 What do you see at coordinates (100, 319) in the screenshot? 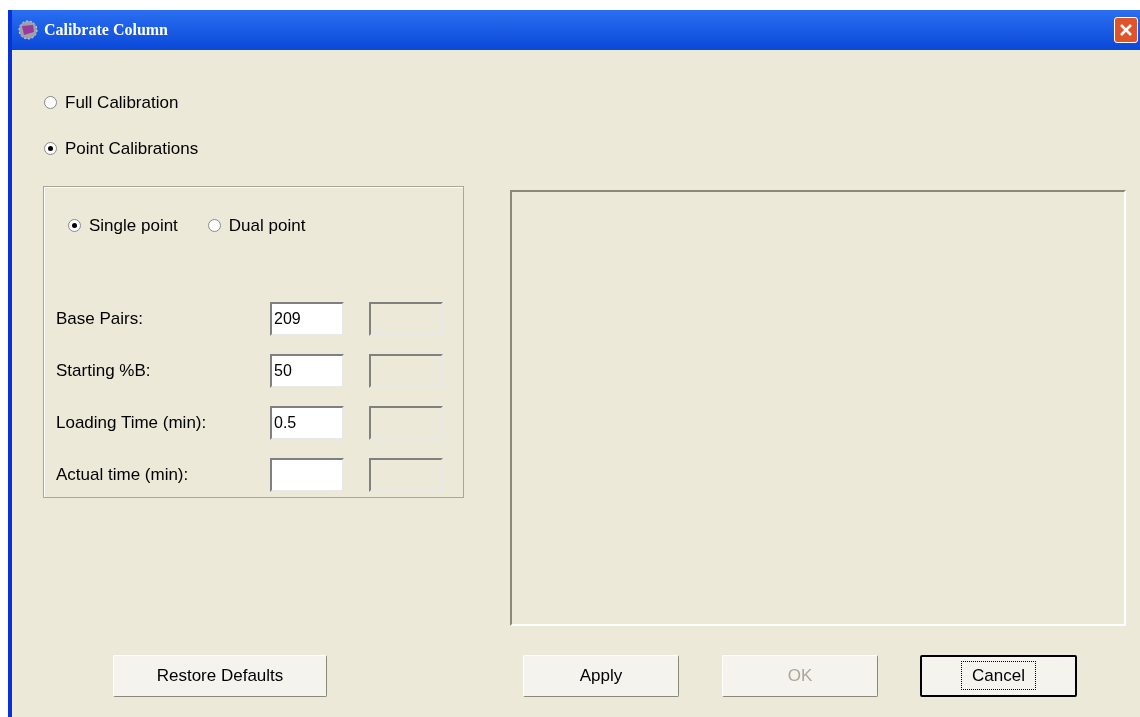
I see `field-label: Base Pairs:` at bounding box center [100, 319].